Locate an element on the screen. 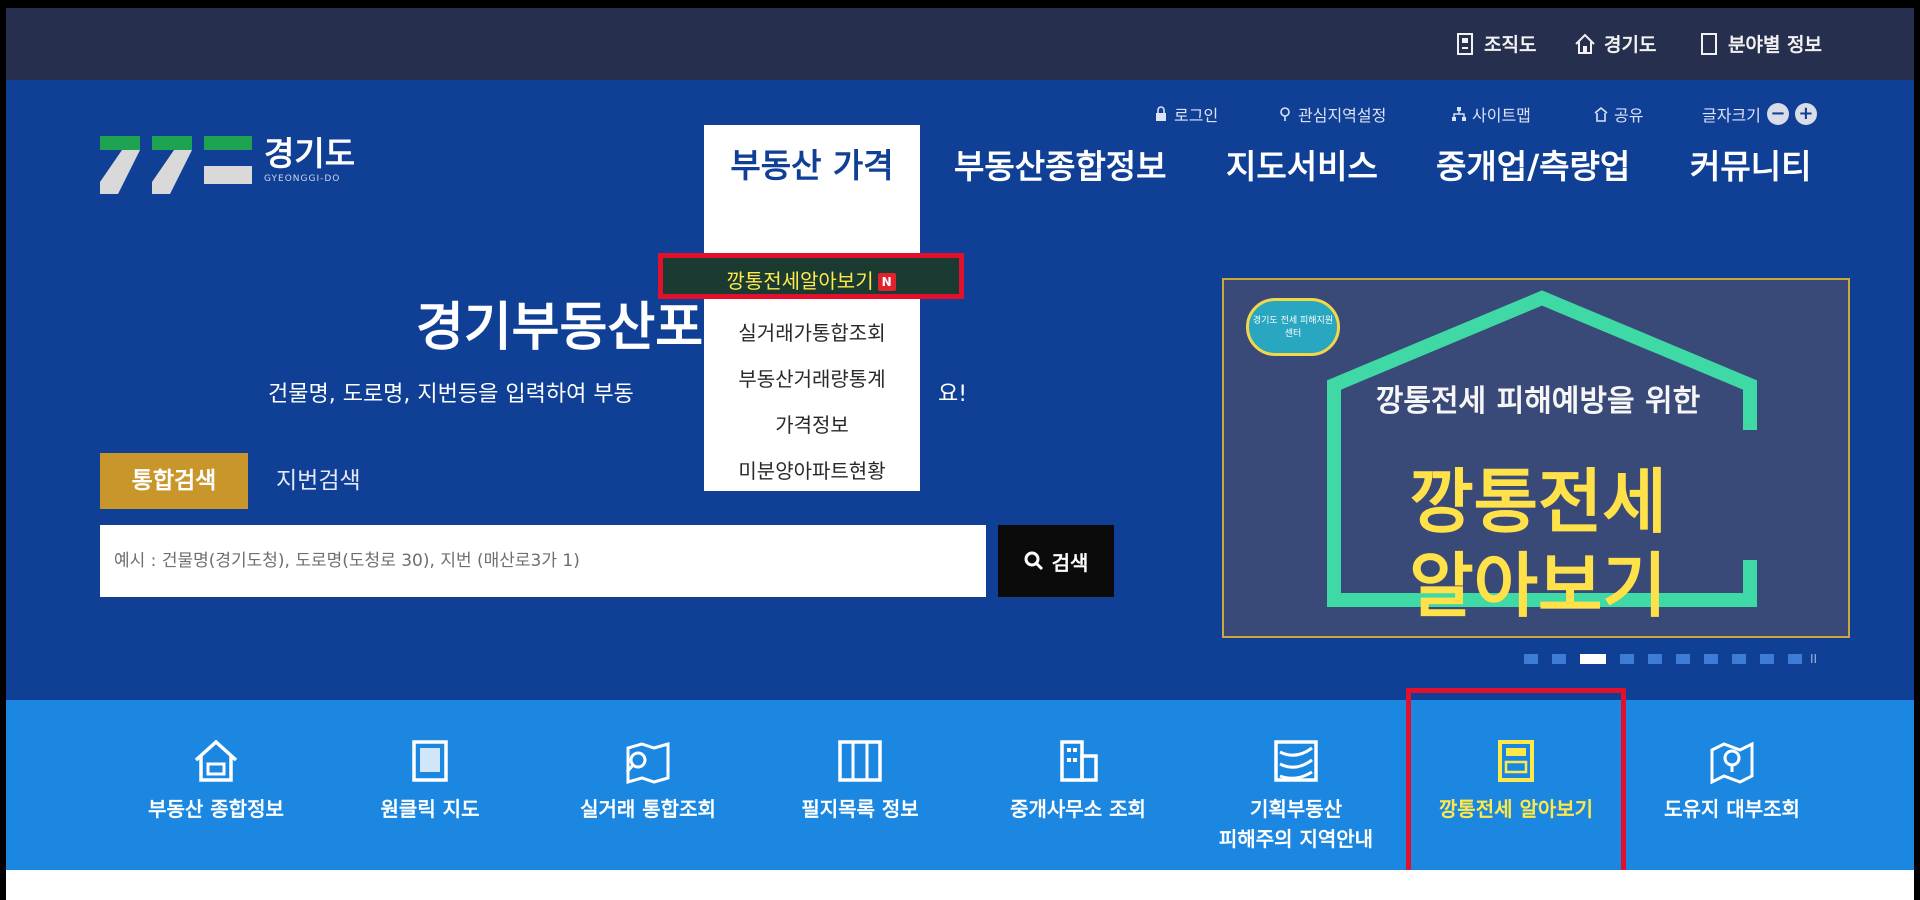  dropdown-item-trade-stats: 부동산거래량통계 is located at coordinates (812, 377).